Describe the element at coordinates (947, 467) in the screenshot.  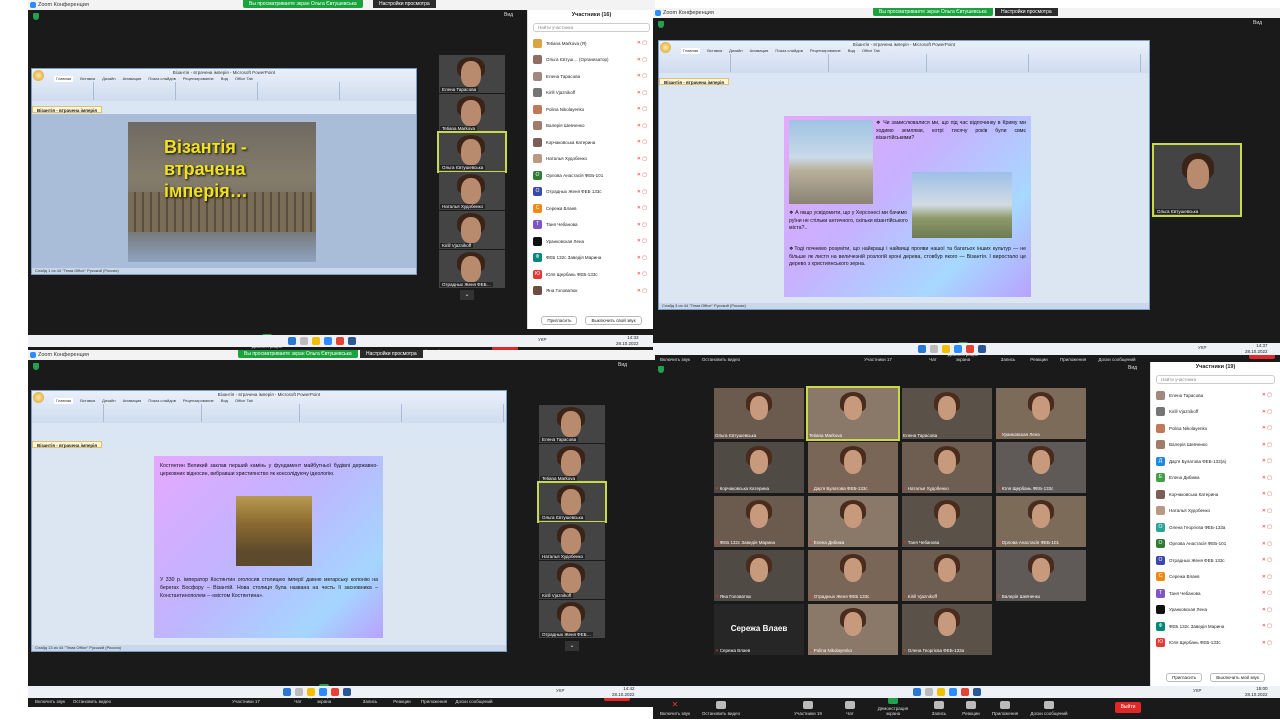
I see `gallery-tile: ✕Наталья Худобенко` at that location.